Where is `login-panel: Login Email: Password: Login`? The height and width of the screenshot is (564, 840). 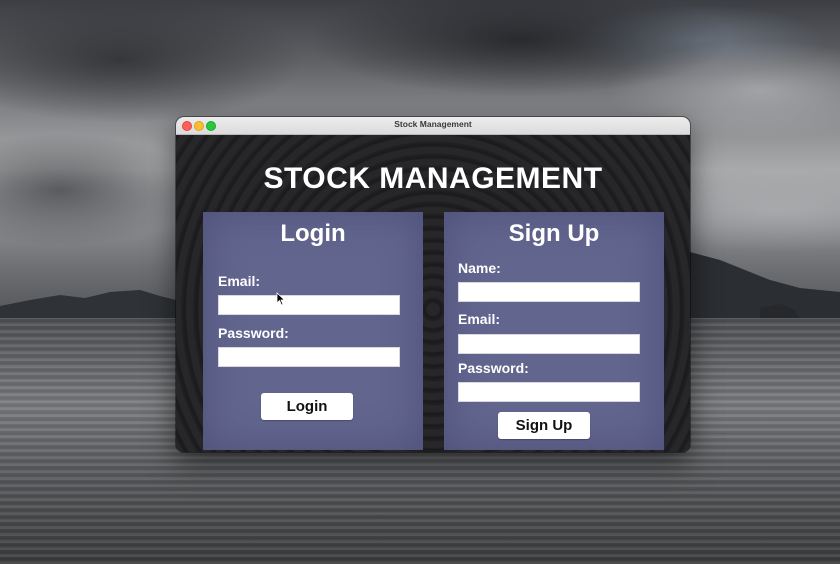 login-panel: Login Email: Password: Login is located at coordinates (313, 331).